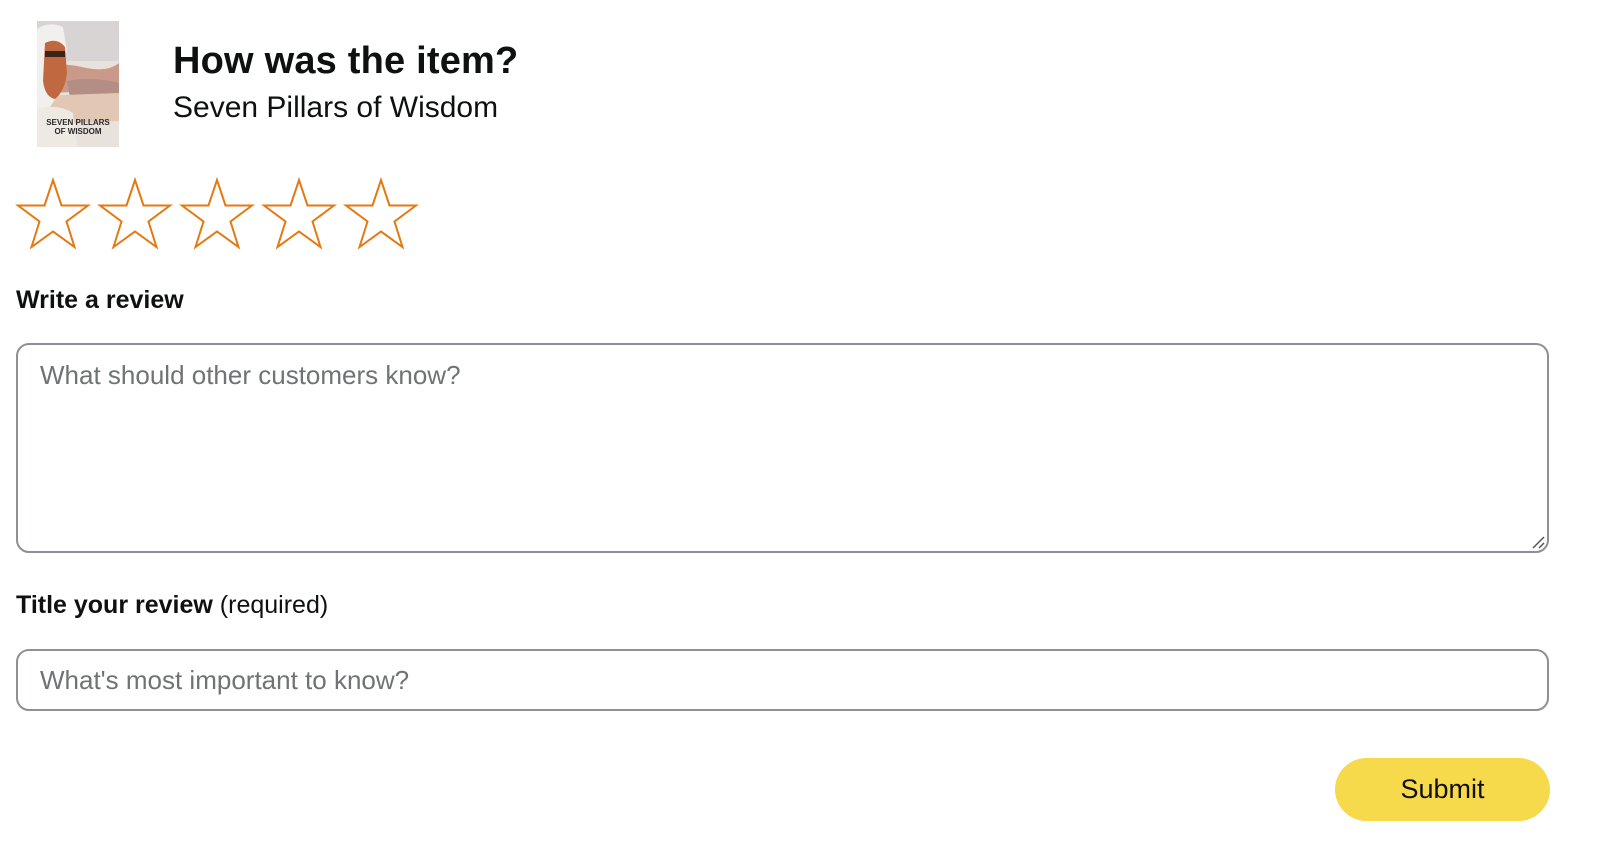 The width and height of the screenshot is (1602, 858). What do you see at coordinates (135, 214) in the screenshot?
I see `star-2-icon` at bounding box center [135, 214].